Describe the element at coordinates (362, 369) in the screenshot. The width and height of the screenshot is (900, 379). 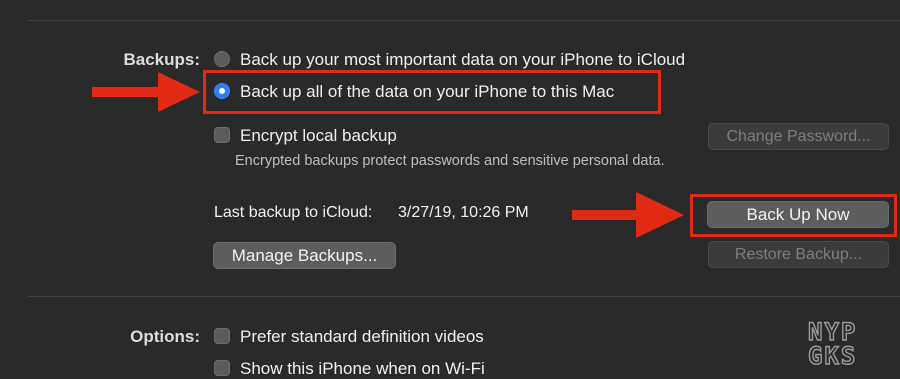
I see `show-wifi-label: Show this iPhone when on Wi-Fi` at that location.